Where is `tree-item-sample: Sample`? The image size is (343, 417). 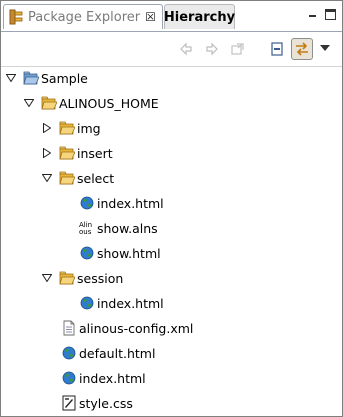
tree-item-sample: Sample is located at coordinates (46, 78).